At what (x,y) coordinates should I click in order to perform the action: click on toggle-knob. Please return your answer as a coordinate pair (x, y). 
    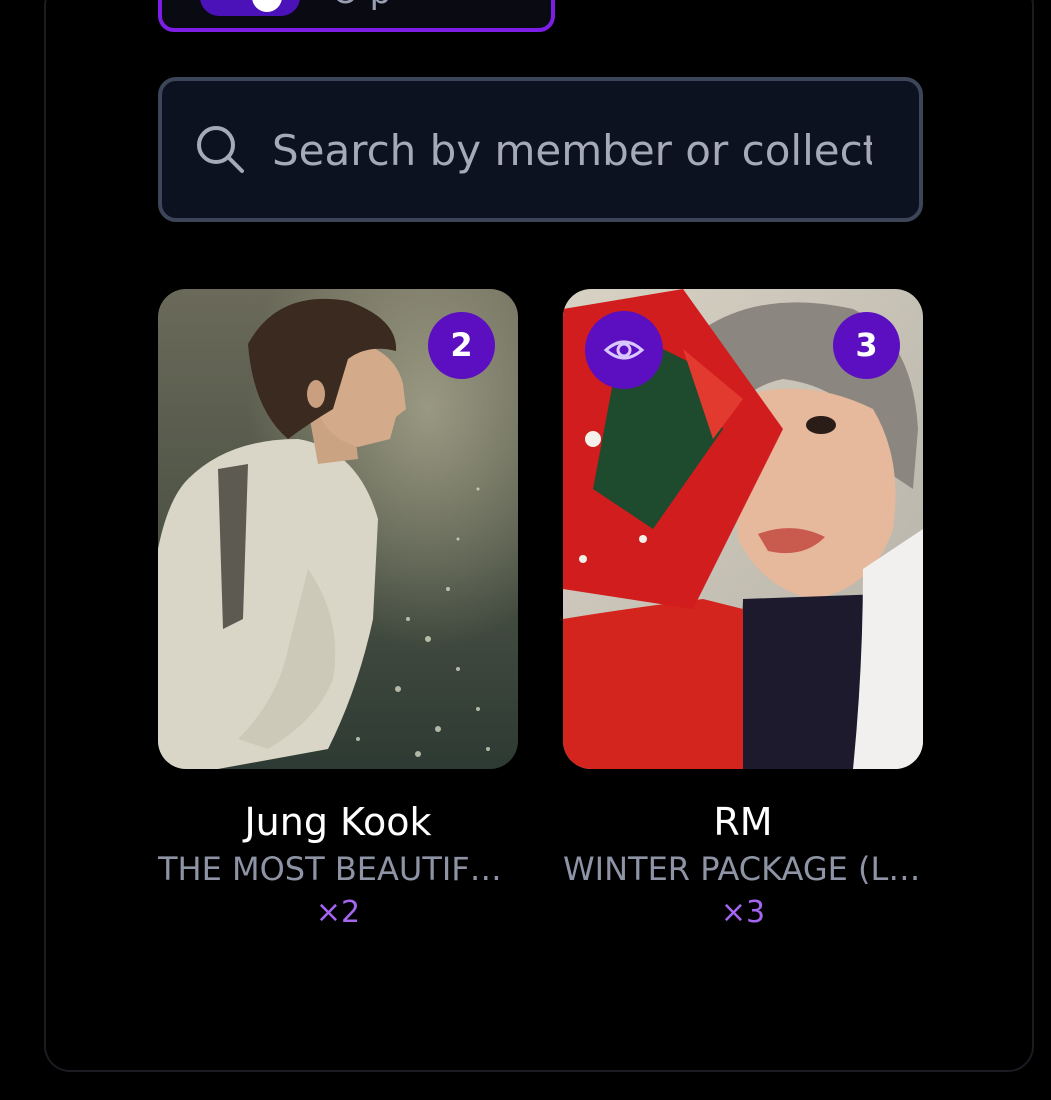
    Looking at the image, I should click on (267, 6).